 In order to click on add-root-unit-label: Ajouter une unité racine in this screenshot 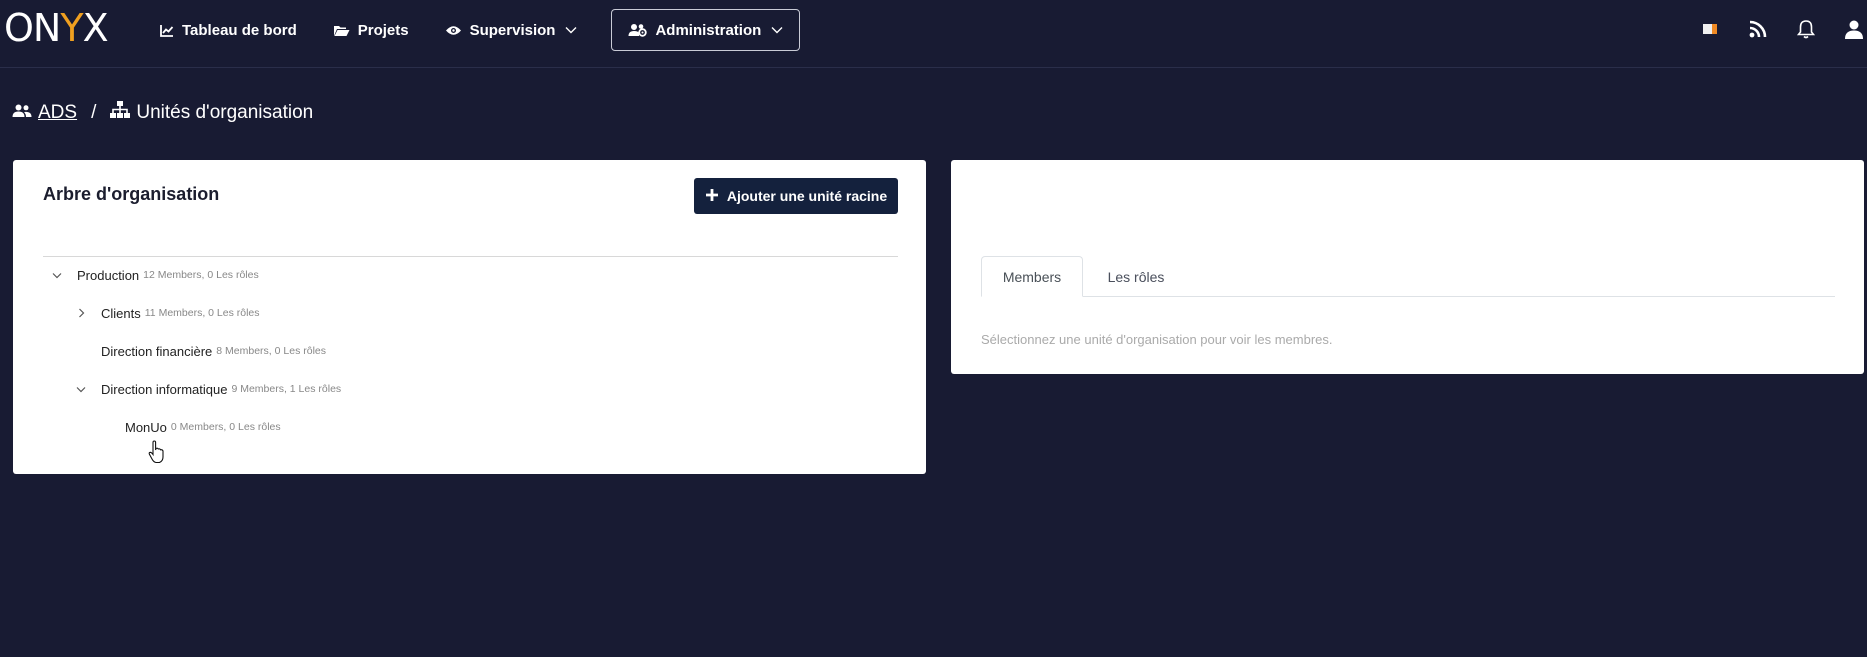, I will do `click(807, 196)`.